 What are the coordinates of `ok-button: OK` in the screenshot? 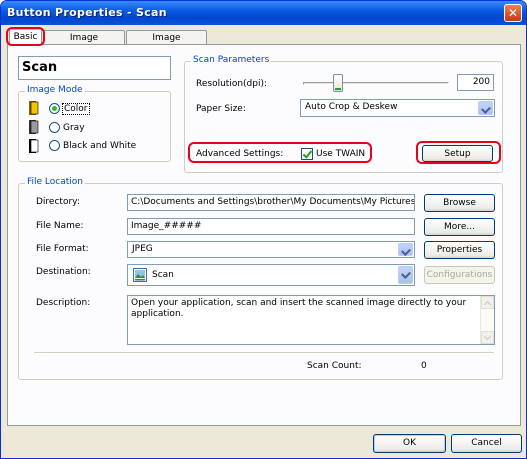 It's located at (409, 443).